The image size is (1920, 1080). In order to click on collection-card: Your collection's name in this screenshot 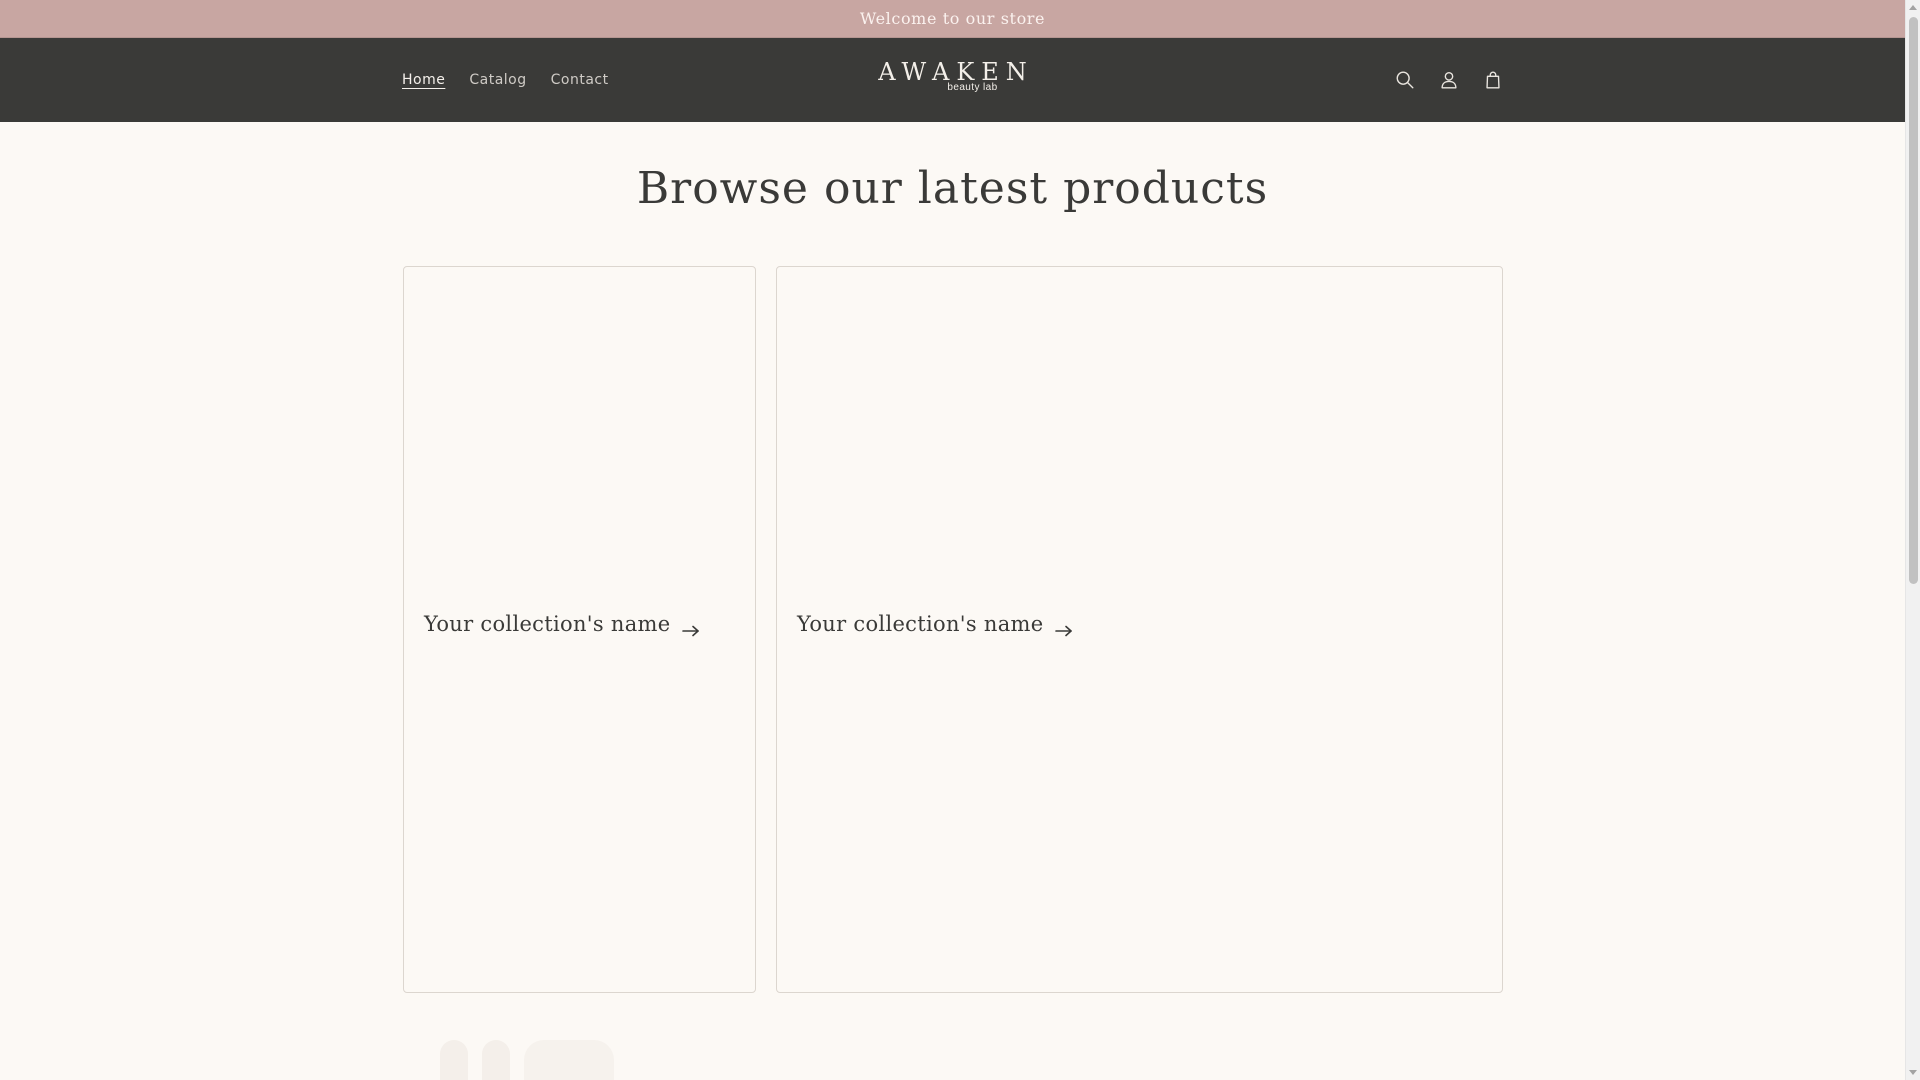, I will do `click(579, 629)`.